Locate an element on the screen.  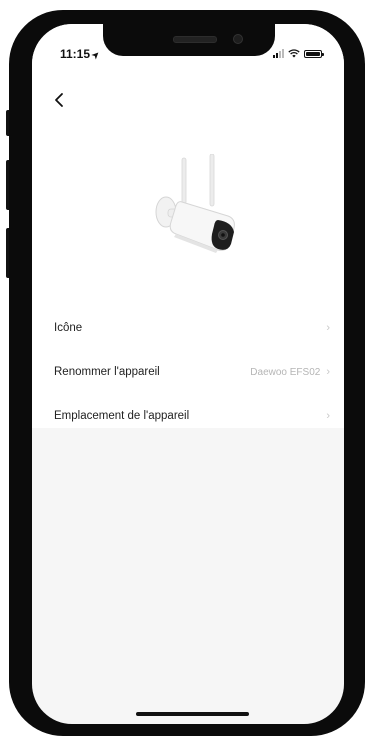
battery-icon is located at coordinates (314, 54).